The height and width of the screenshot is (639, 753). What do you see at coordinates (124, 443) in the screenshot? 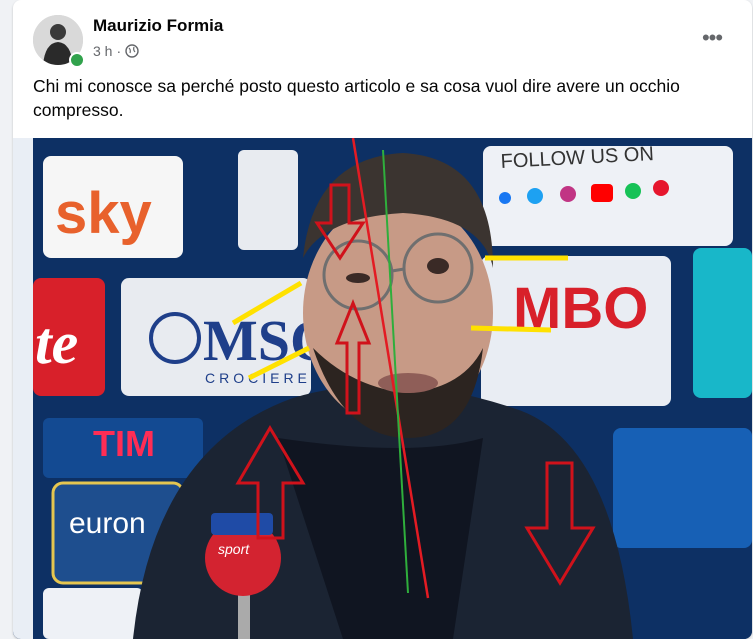
I see `tim-logo-text: TIM` at bounding box center [124, 443].